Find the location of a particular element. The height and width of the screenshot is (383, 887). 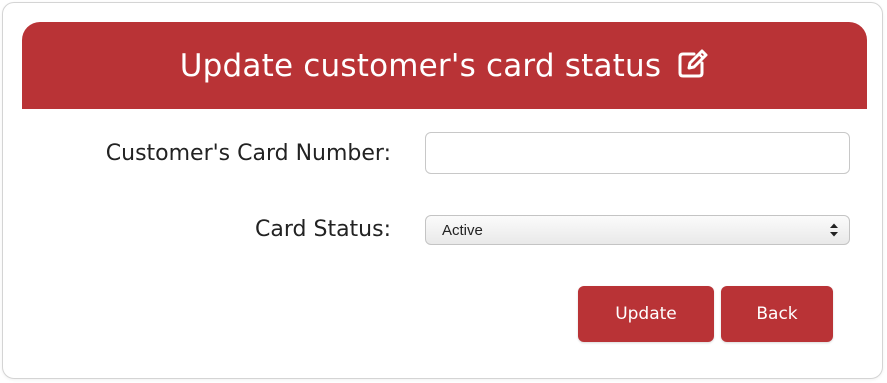

back-button: Back is located at coordinates (777, 314).